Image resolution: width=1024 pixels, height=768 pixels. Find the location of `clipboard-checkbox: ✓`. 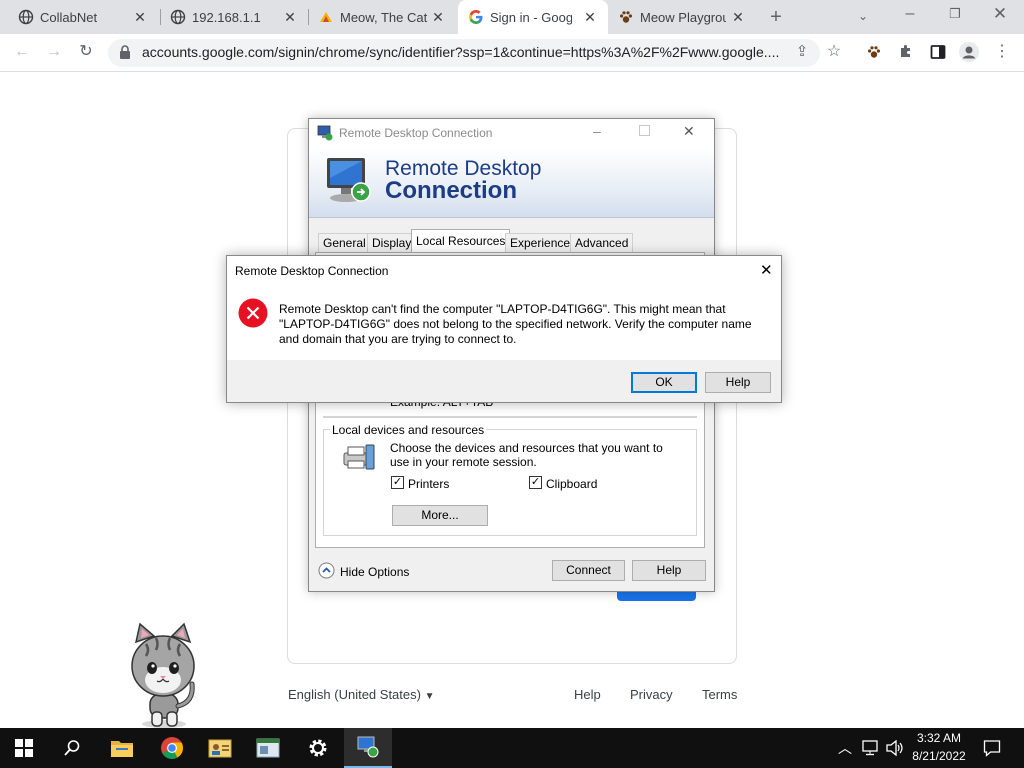

clipboard-checkbox: ✓ is located at coordinates (535, 482).